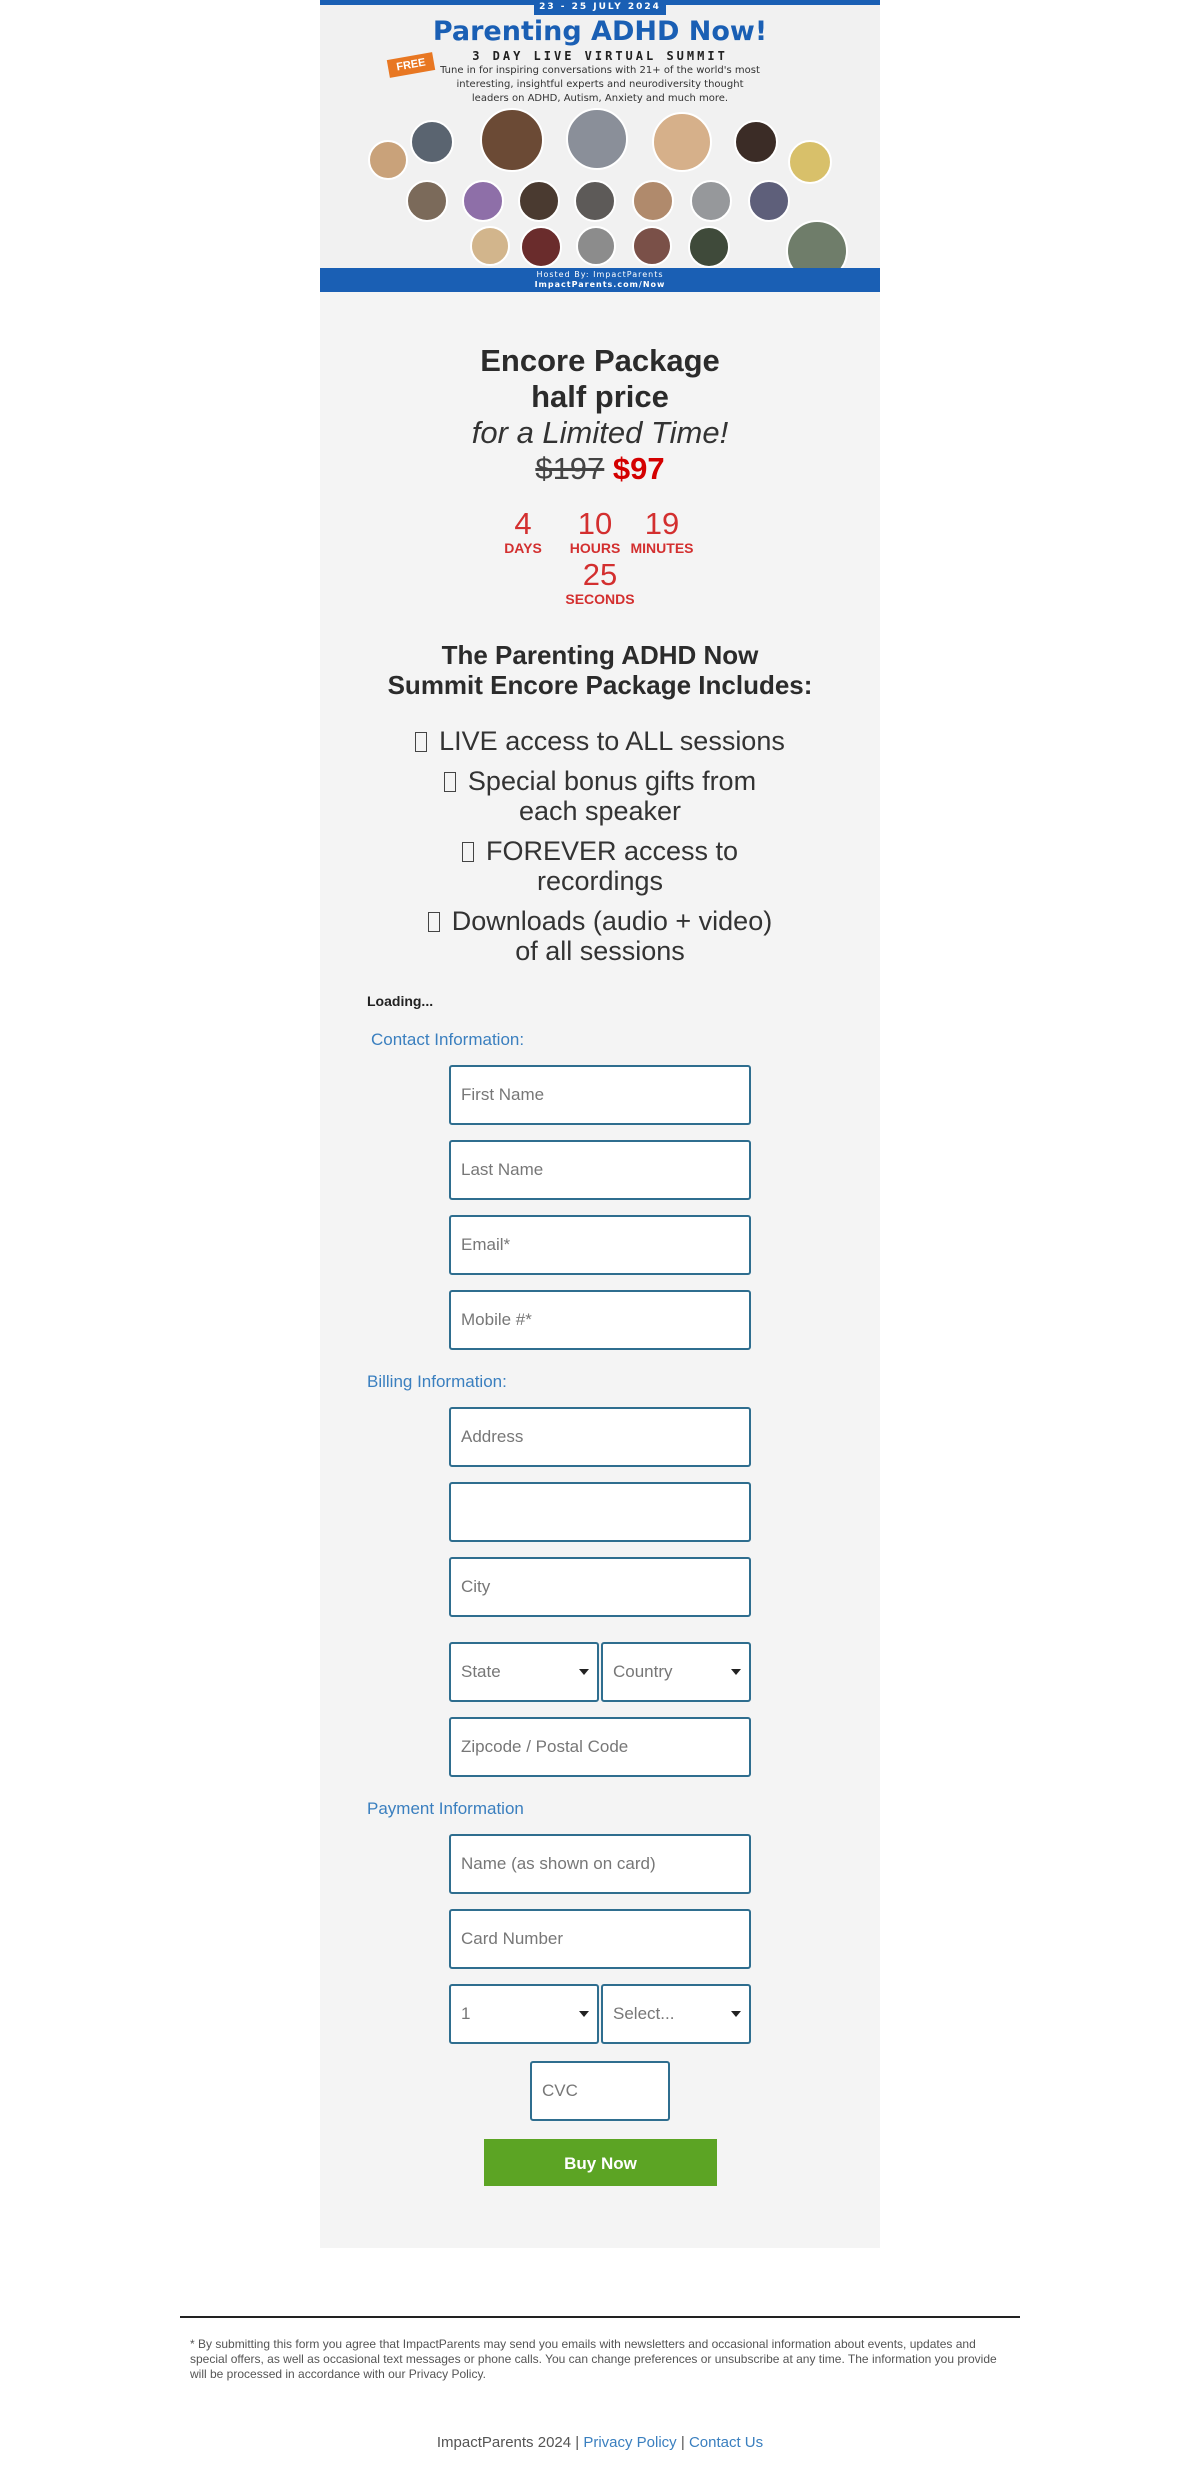 The width and height of the screenshot is (1200, 2473). I want to click on countdown-hours: 10 HOURS, so click(595, 531).